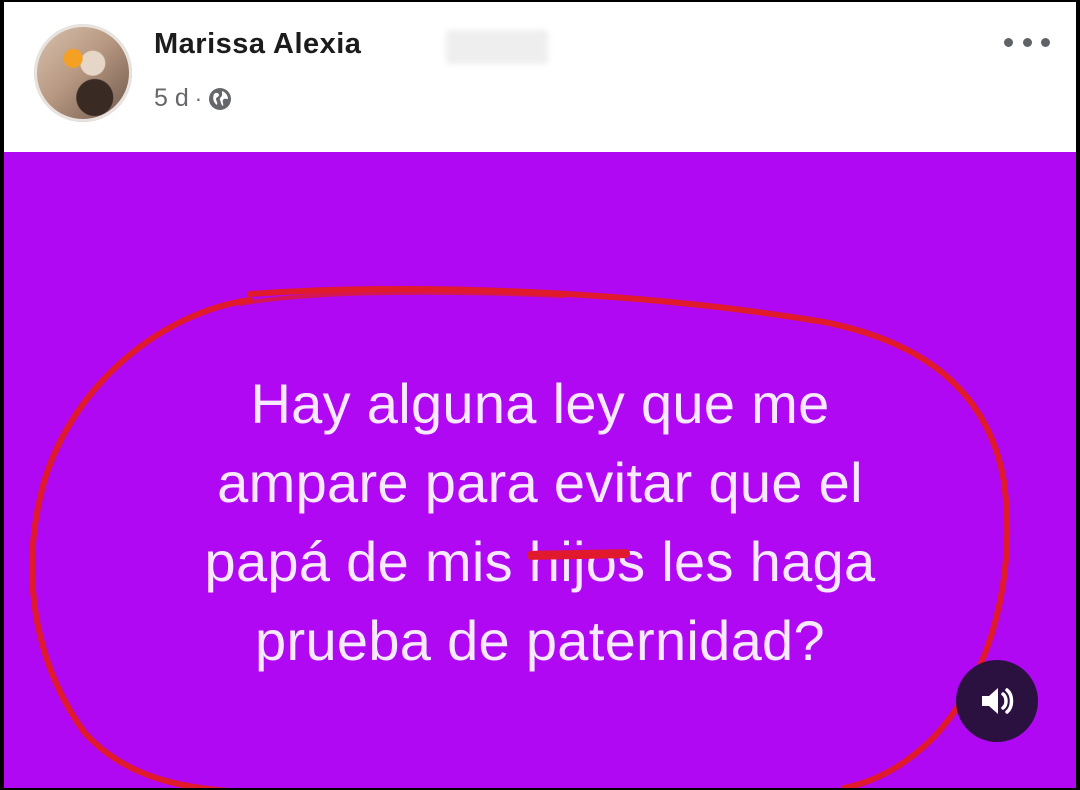  I want to click on post-text-line: papá de mis hijoshijos les haga, so click(540, 561).